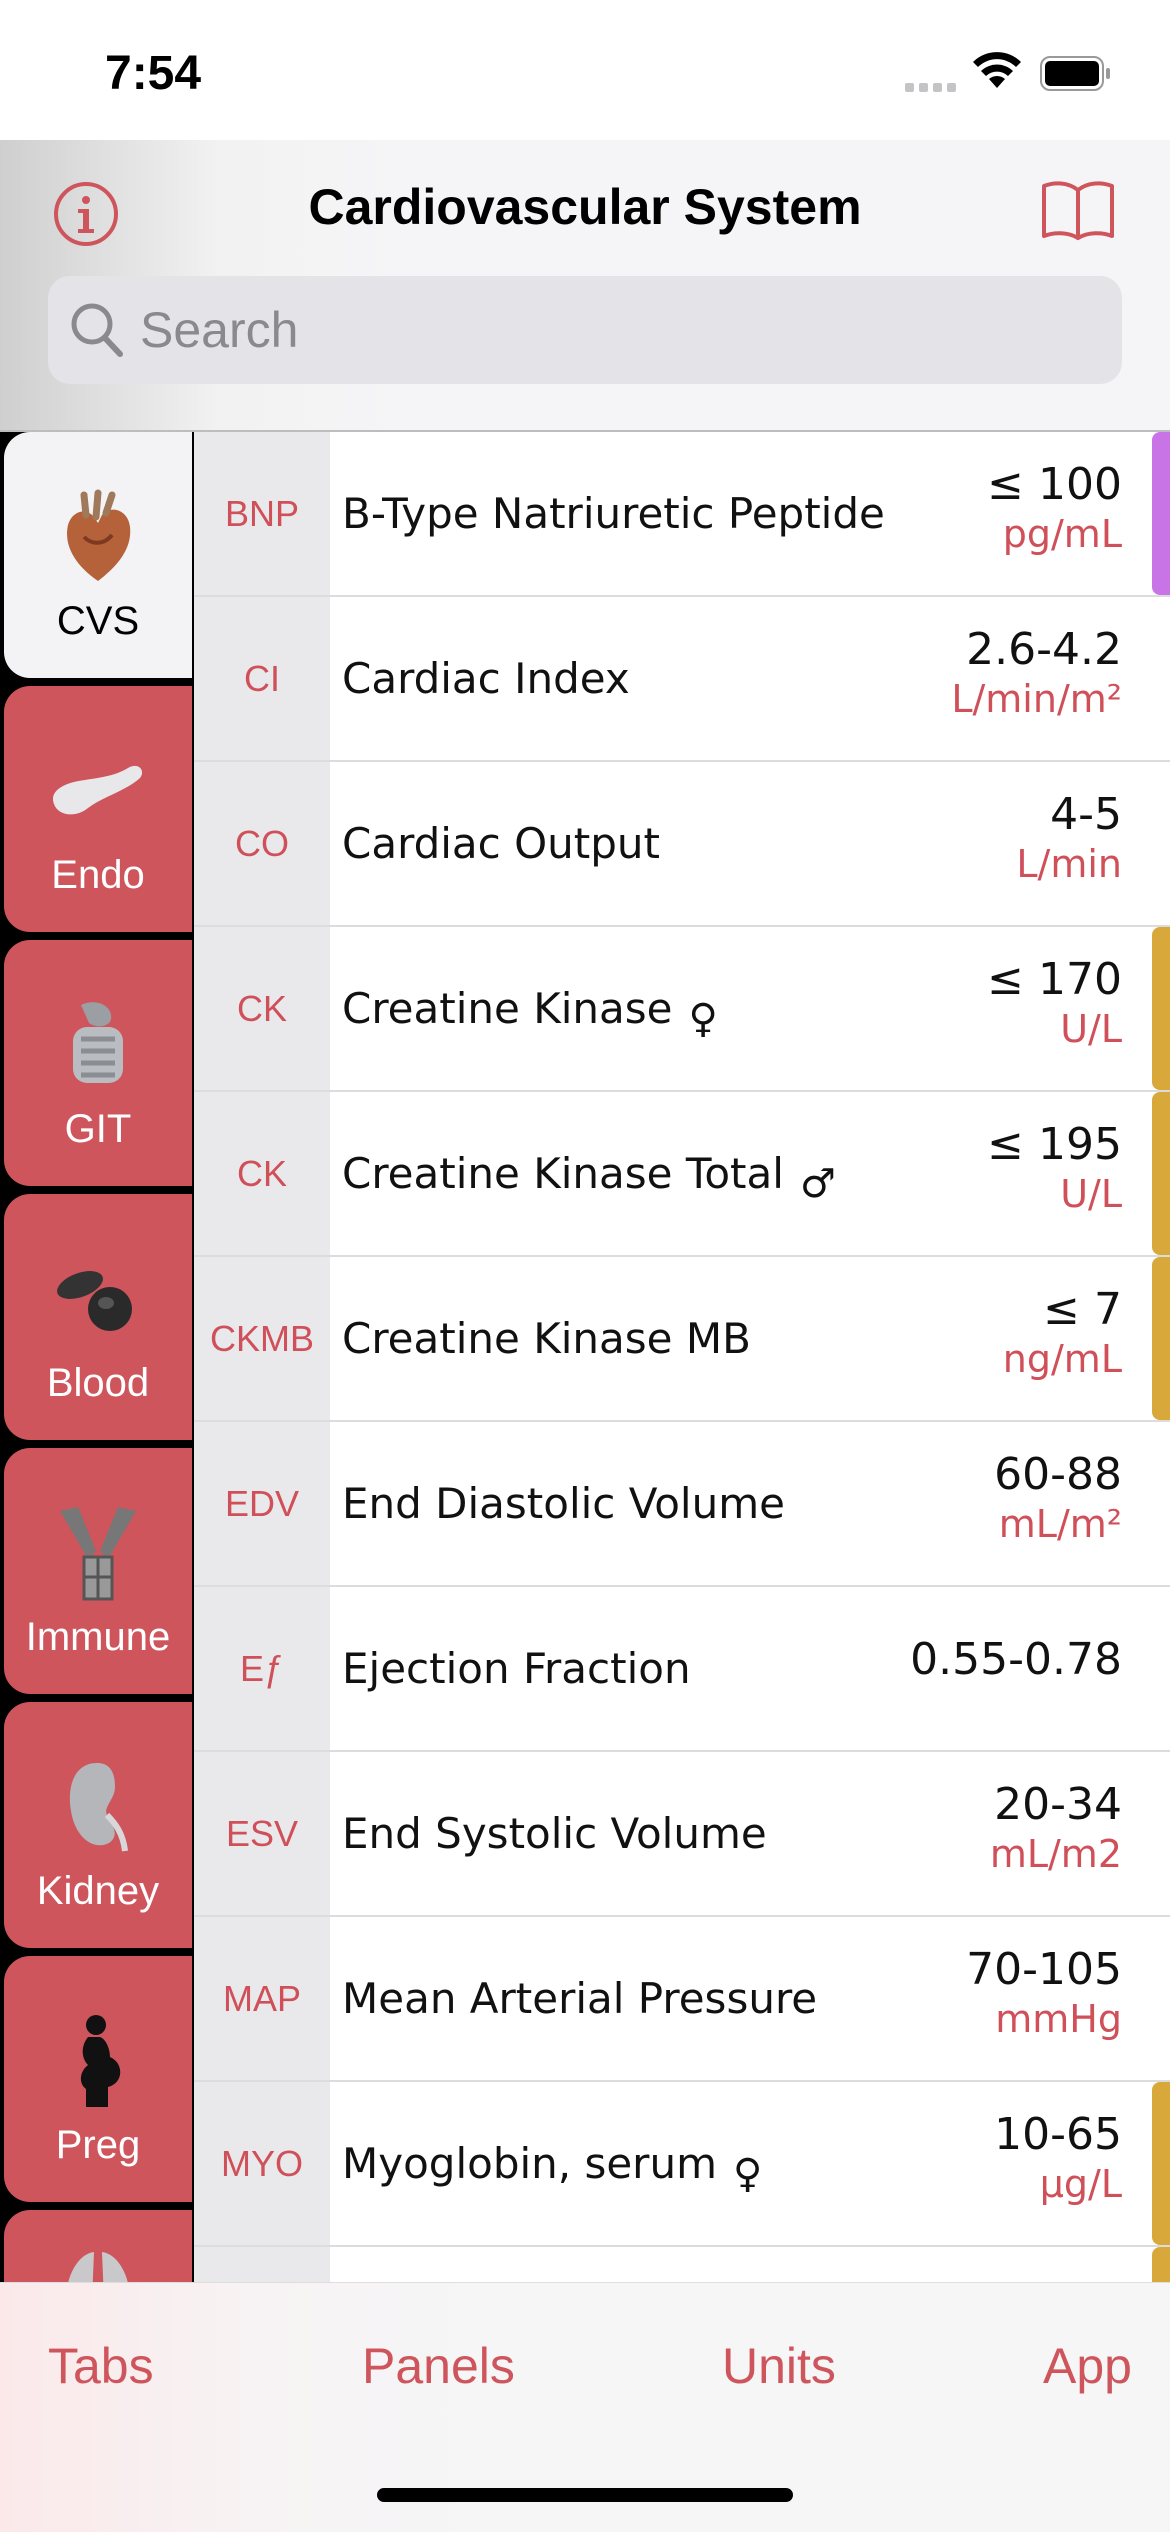 The height and width of the screenshot is (2532, 1170). I want to click on test-name: End Diastolic Volume, so click(563, 1503).